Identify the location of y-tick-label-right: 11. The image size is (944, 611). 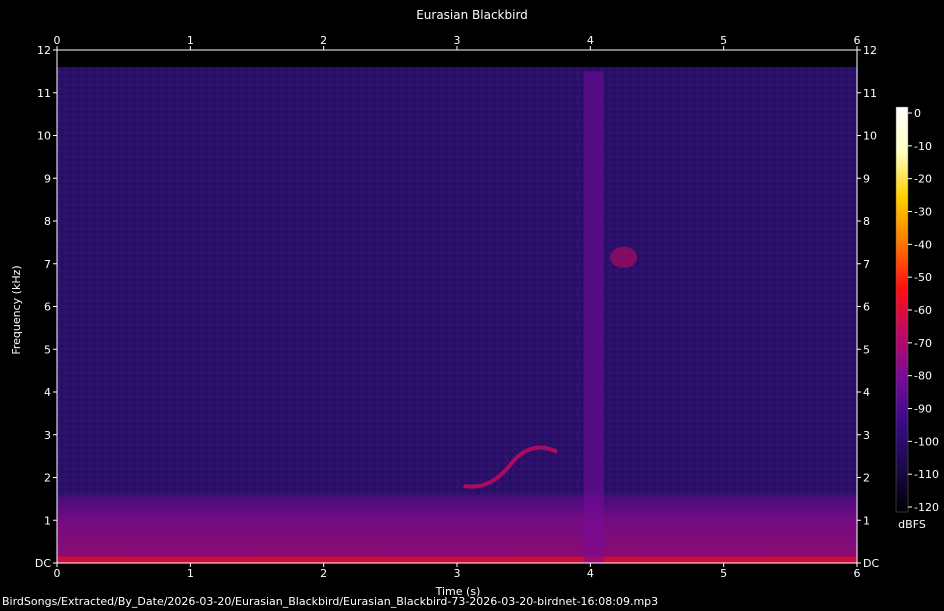
(870, 93).